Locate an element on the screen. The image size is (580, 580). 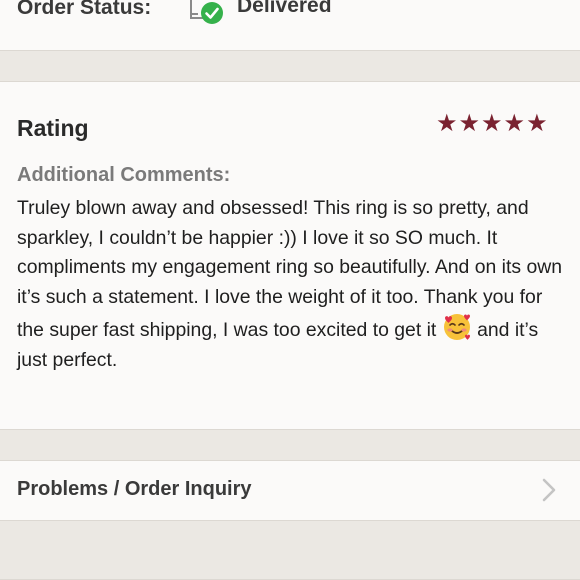
star-rating: ★ ★ ★ ★ ★ is located at coordinates (492, 124).